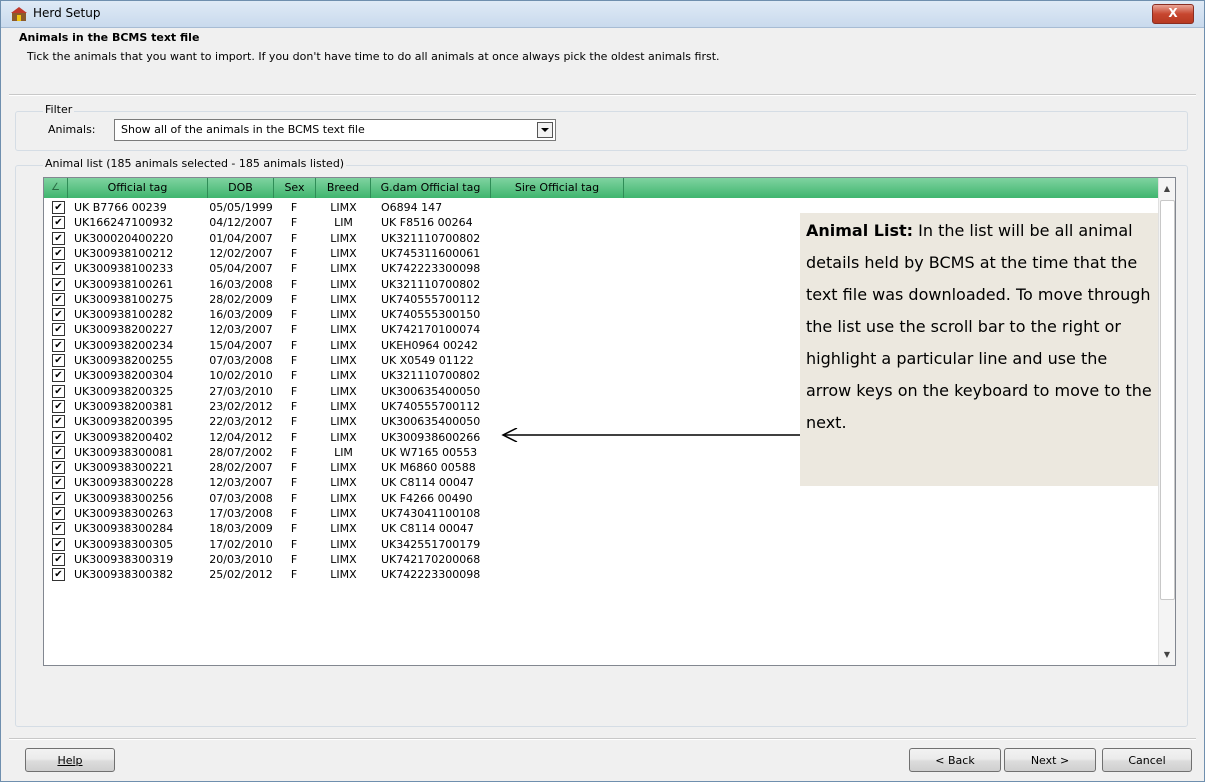  Describe the element at coordinates (56, 188) in the screenshot. I see `sort-column-icon: ∠` at that location.